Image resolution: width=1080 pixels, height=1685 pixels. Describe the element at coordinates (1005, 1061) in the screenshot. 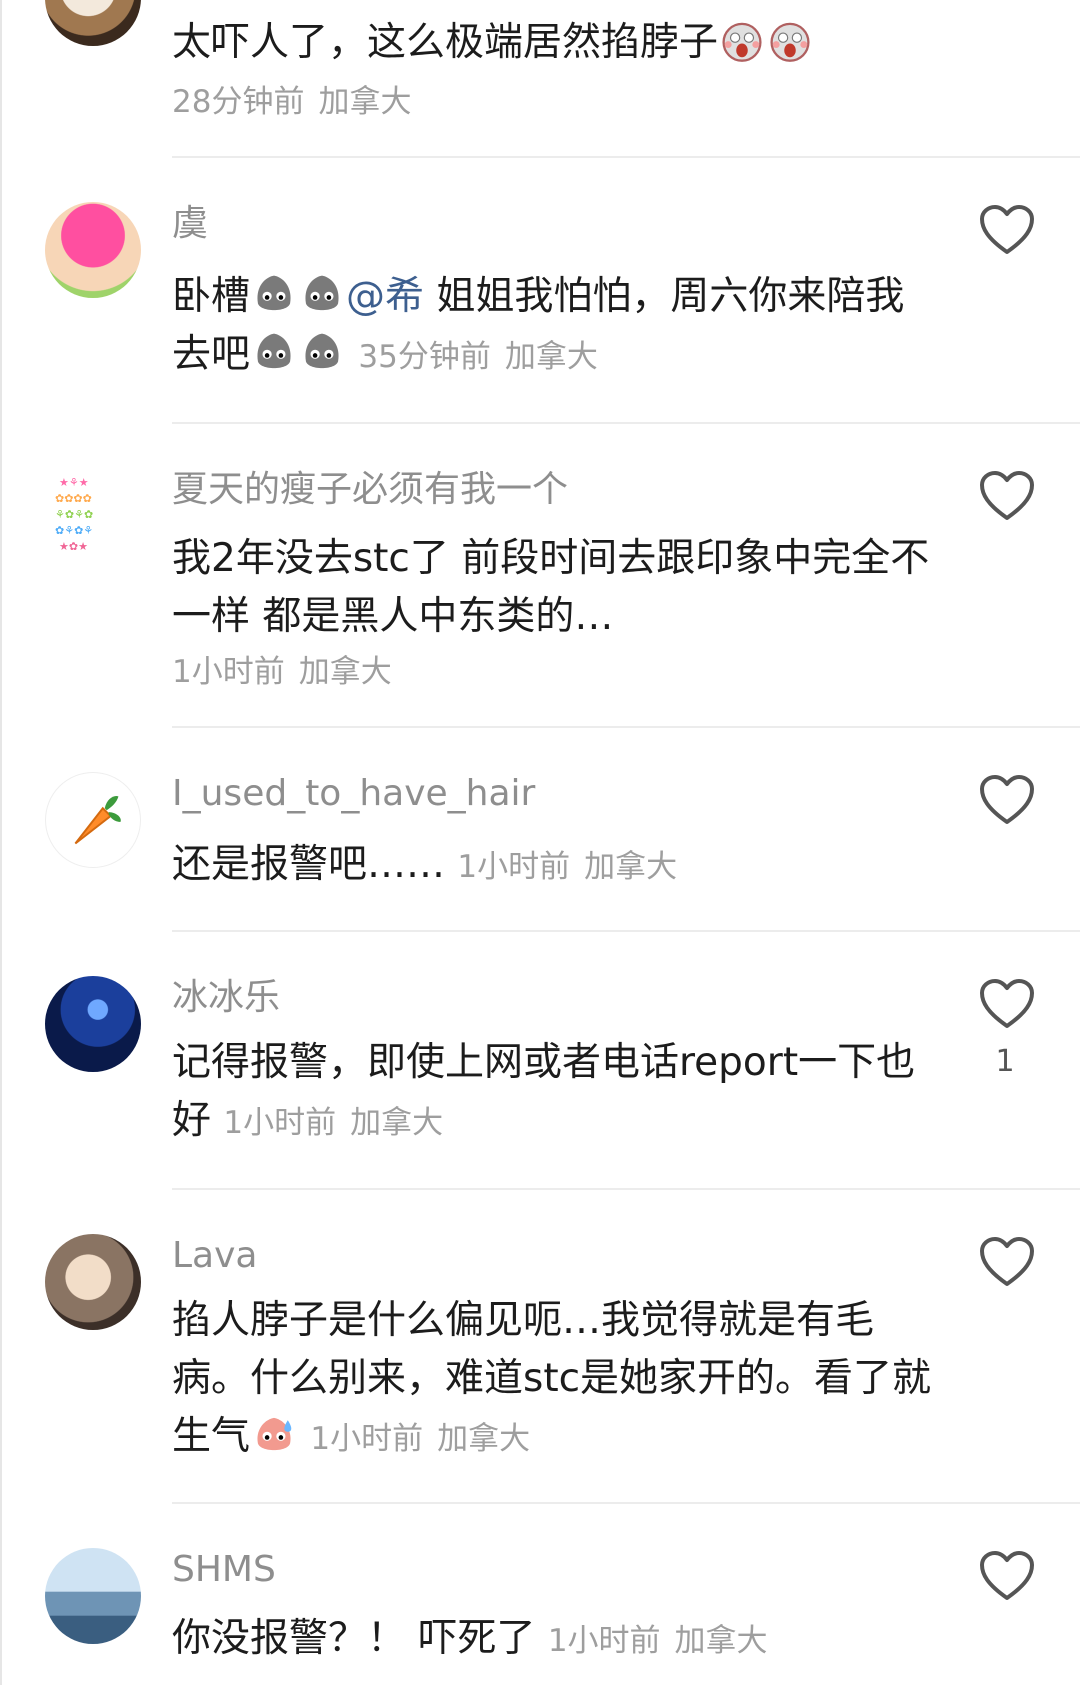

I see `like-count: 1` at that location.